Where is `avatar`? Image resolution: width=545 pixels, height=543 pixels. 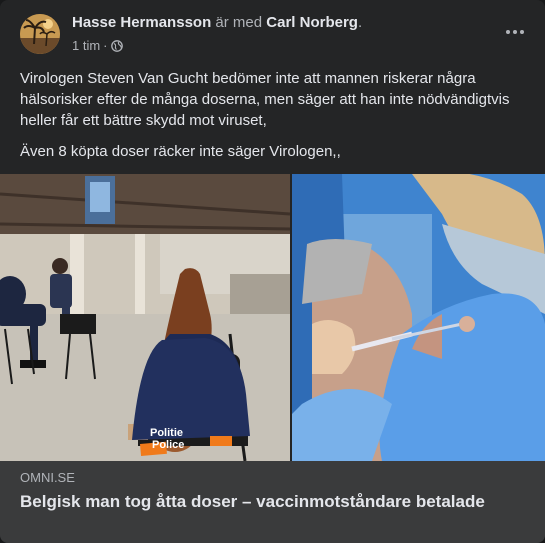
avatar is located at coordinates (40, 34).